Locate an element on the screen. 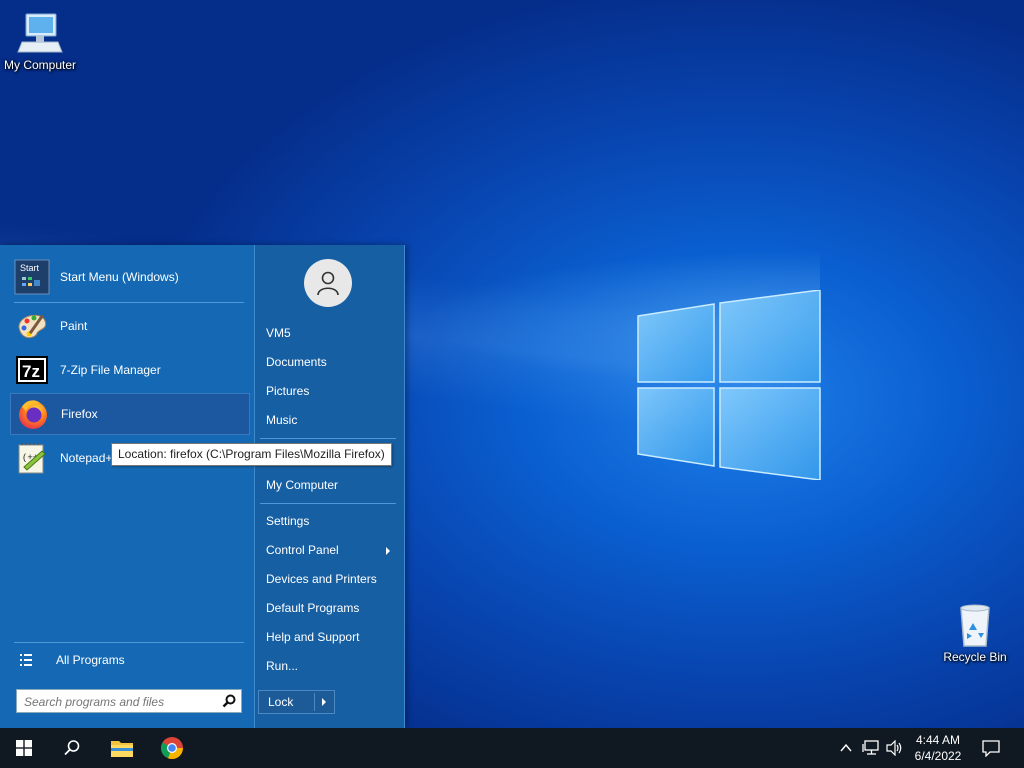 This screenshot has height=768, width=1024. taskbar-search-button is located at coordinates (72, 748).